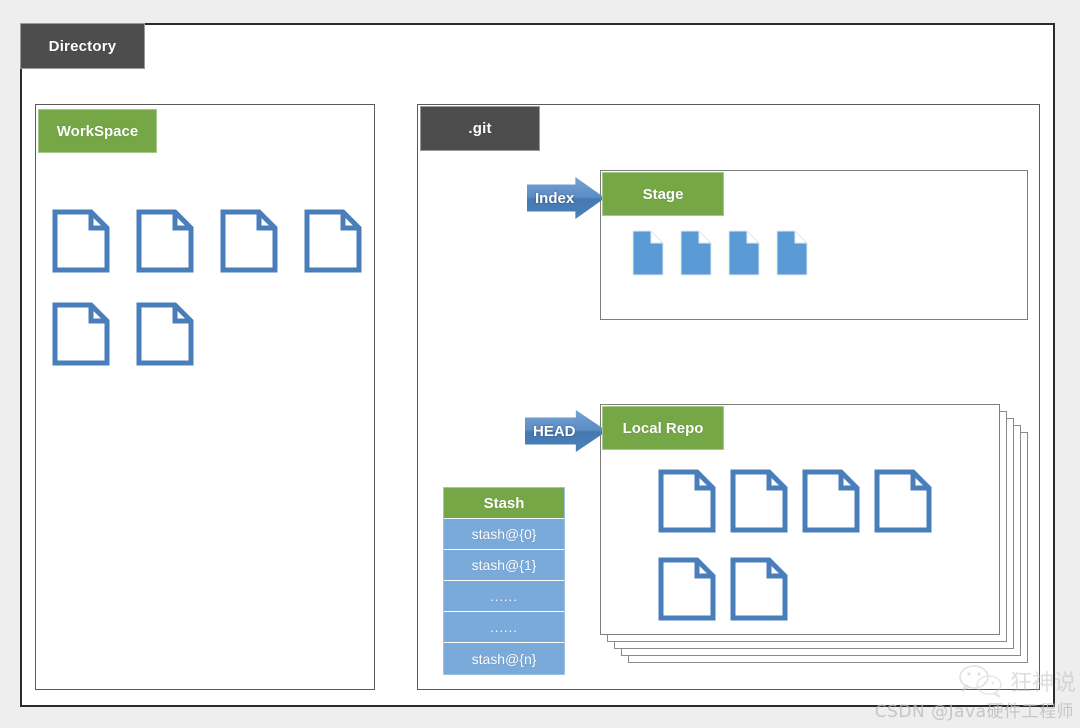 Image resolution: width=1080 pixels, height=728 pixels. Describe the element at coordinates (207, 287) in the screenshot. I see `workspace-documents` at that location.